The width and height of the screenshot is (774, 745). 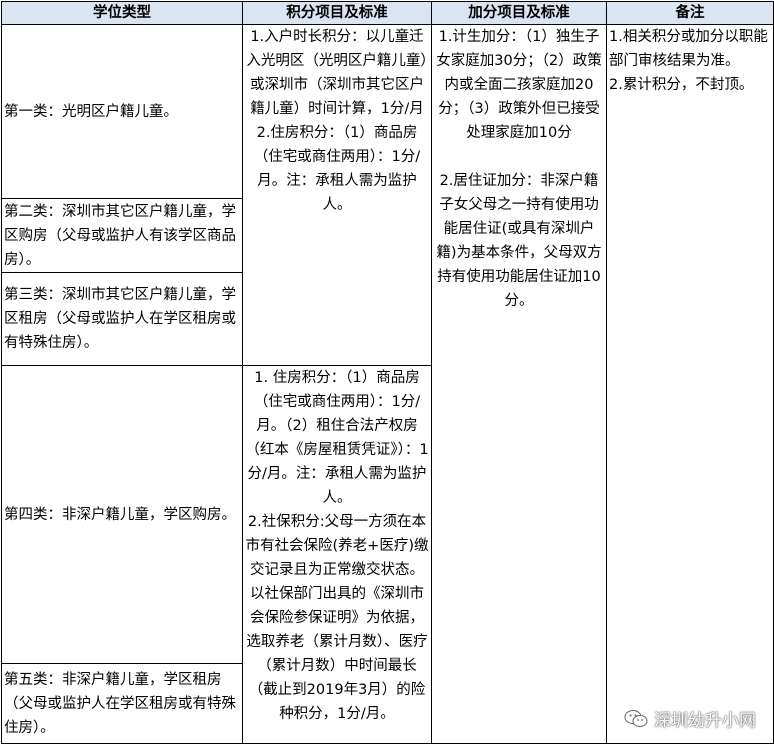 What do you see at coordinates (519, 13) in the screenshot?
I see `header-bonus: 加分项目及标准` at bounding box center [519, 13].